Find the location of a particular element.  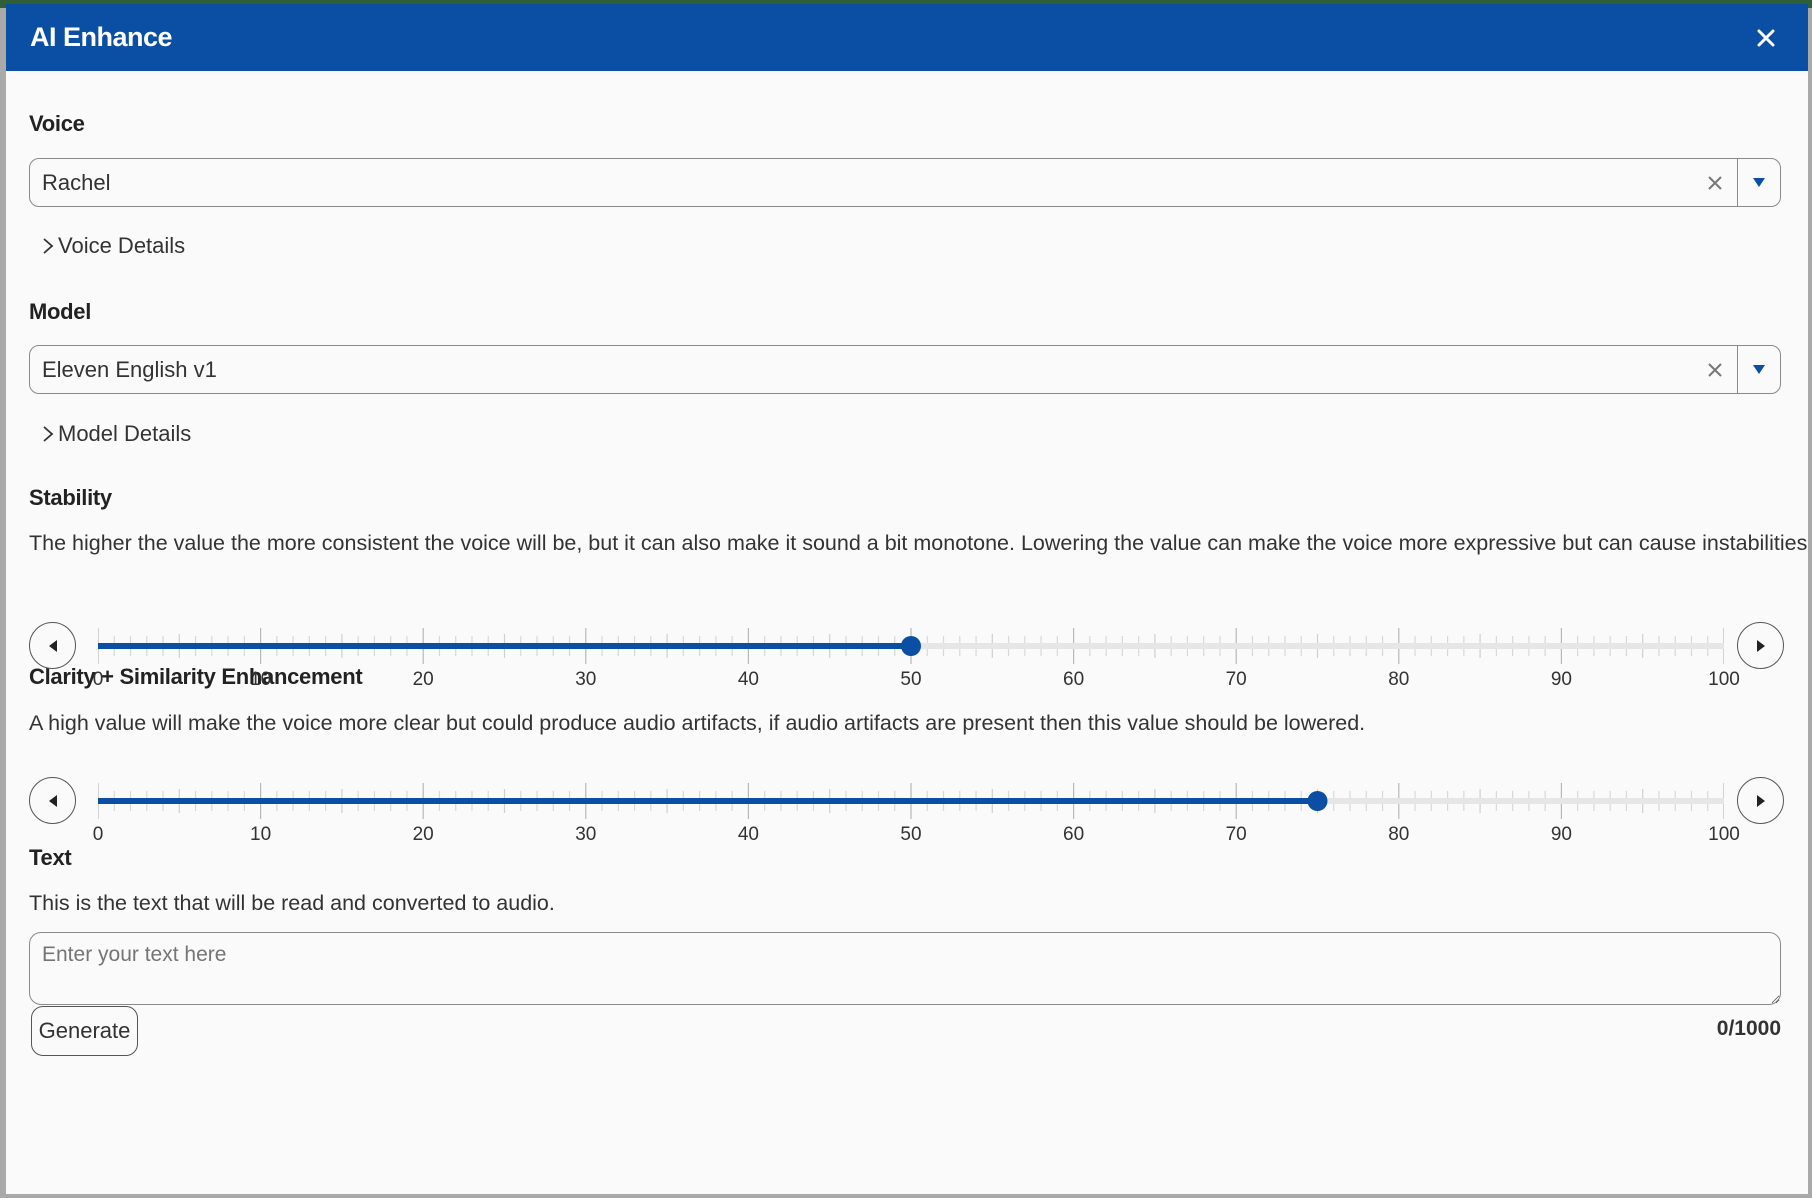

stability-ticks is located at coordinates (911, 646).